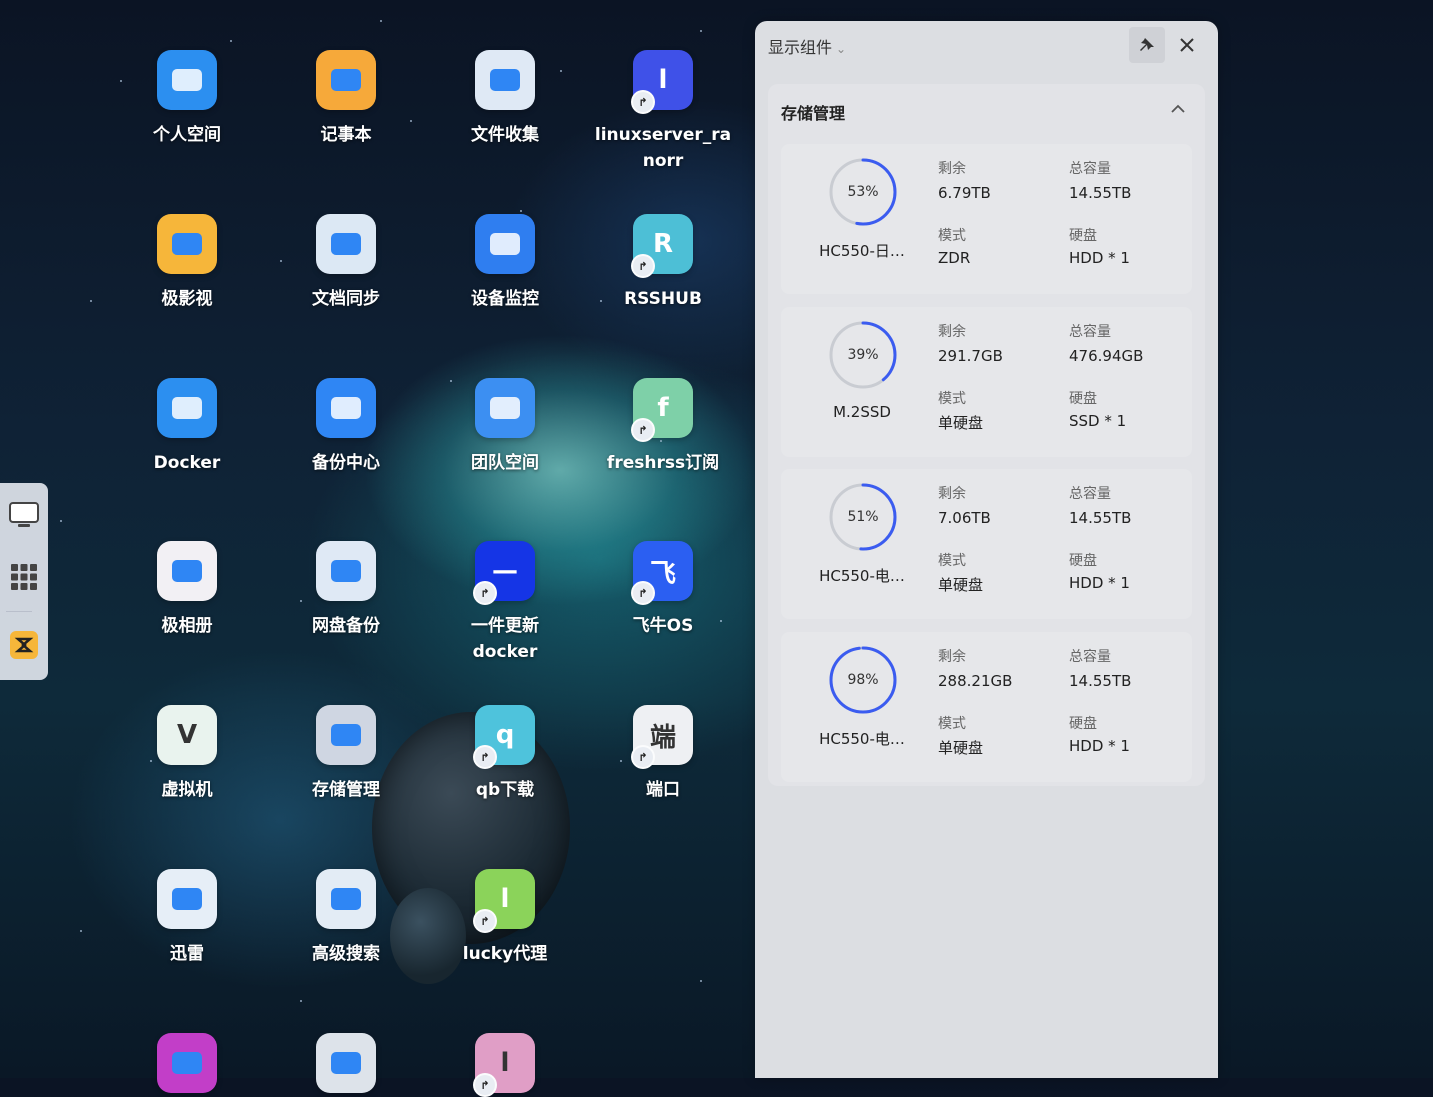  Describe the element at coordinates (505, 135) in the screenshot. I see `app-label: 文件收集` at that location.